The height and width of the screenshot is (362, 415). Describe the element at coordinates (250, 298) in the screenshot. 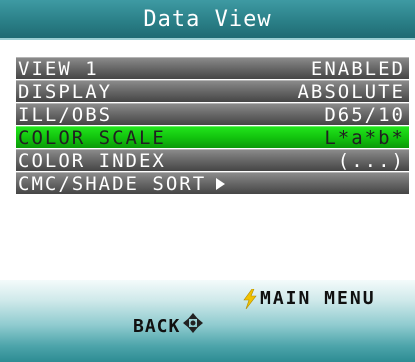

I see `lightning-bolt-icon` at that location.